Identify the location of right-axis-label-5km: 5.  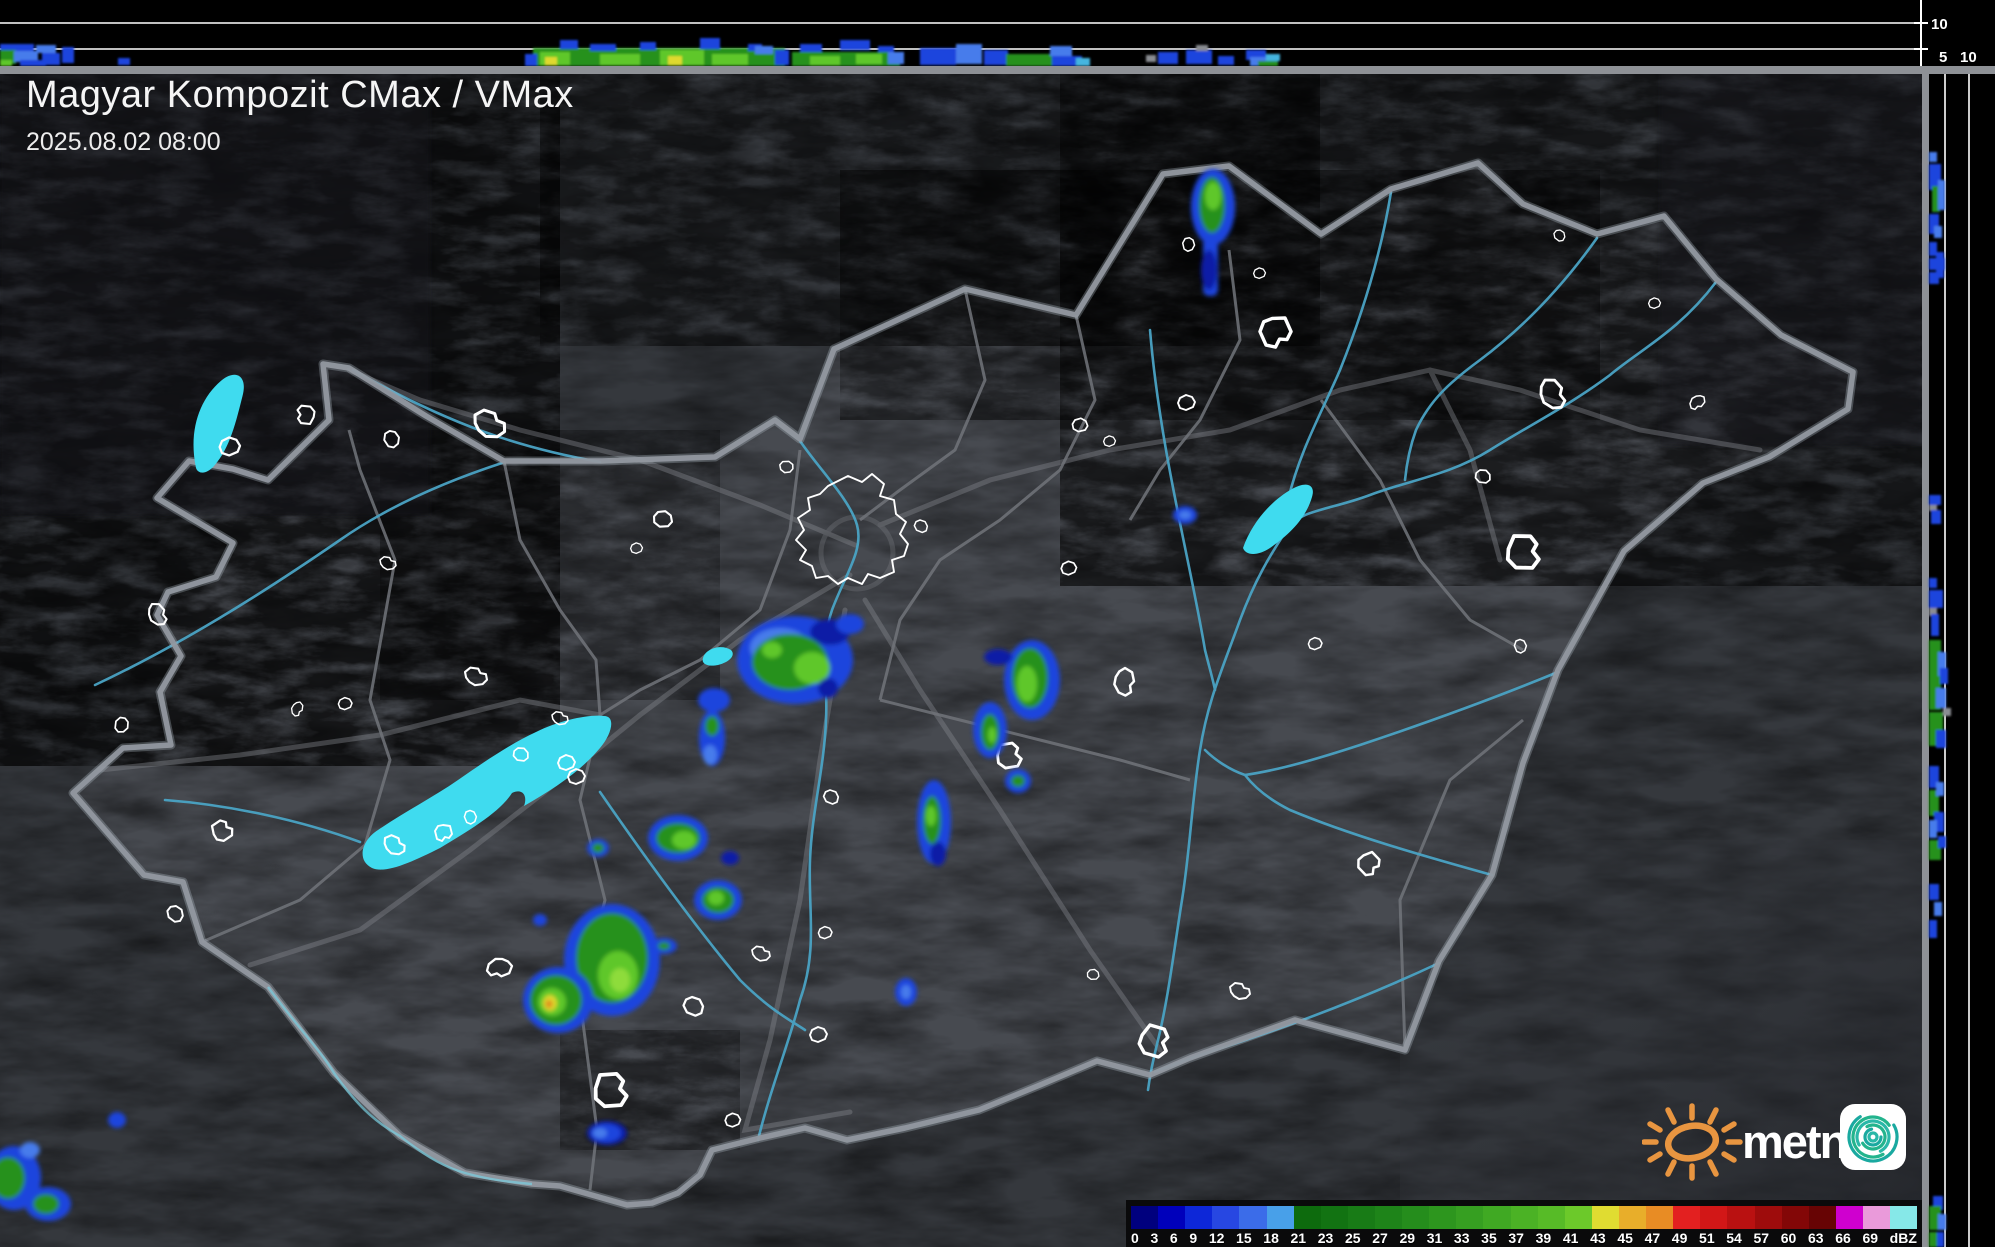
(1943, 57).